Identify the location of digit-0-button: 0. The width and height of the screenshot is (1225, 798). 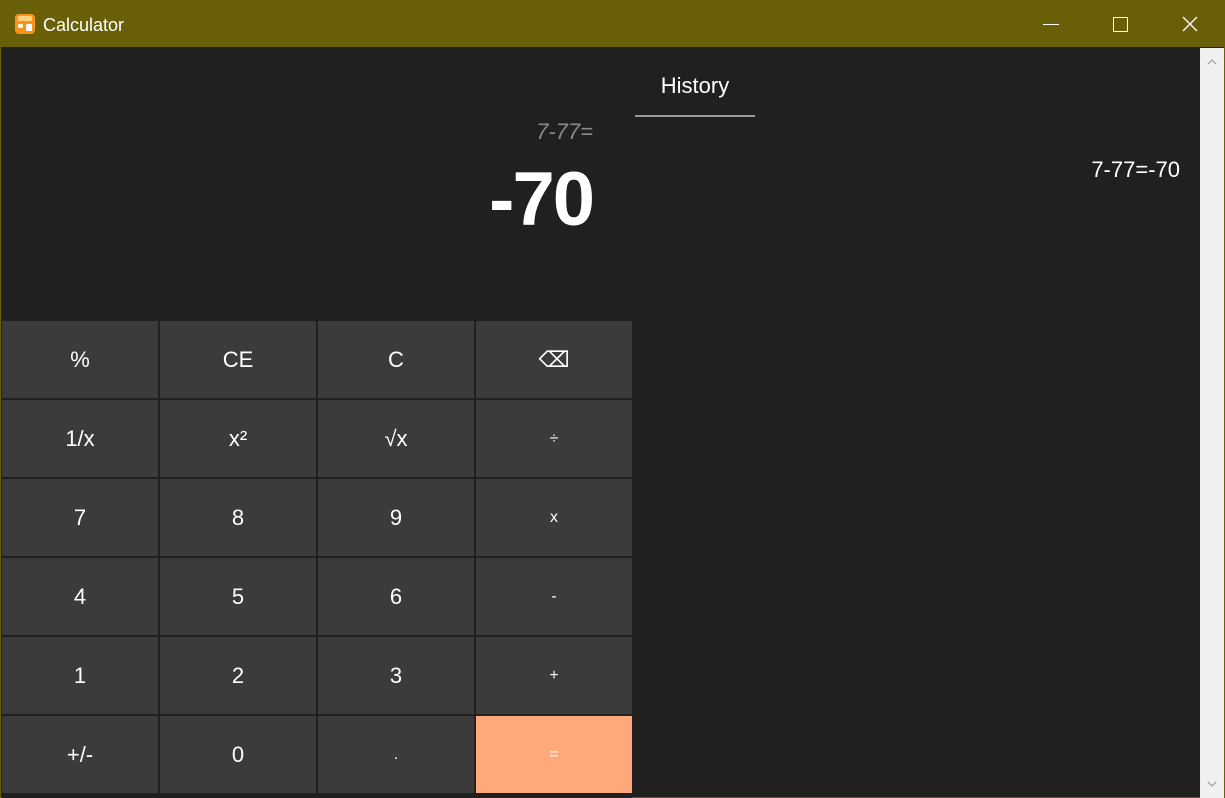
(238, 754).